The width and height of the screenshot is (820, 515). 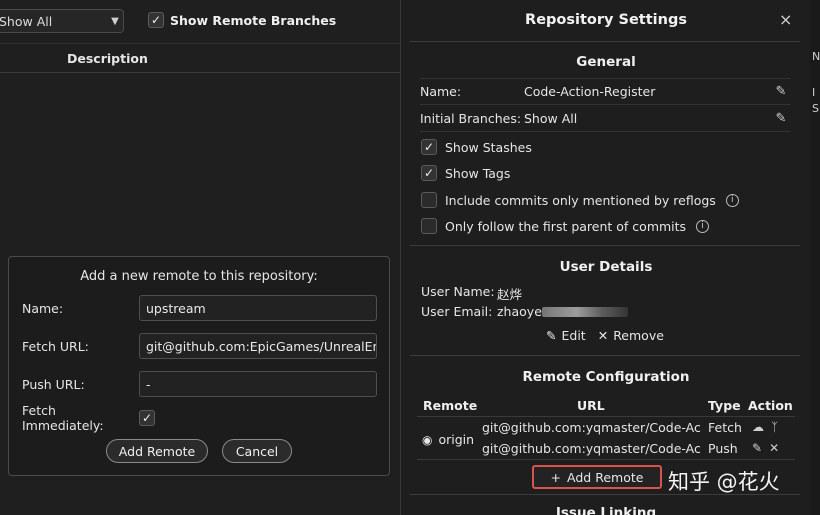 I want to click on edge-char: S, so click(x=815, y=108).